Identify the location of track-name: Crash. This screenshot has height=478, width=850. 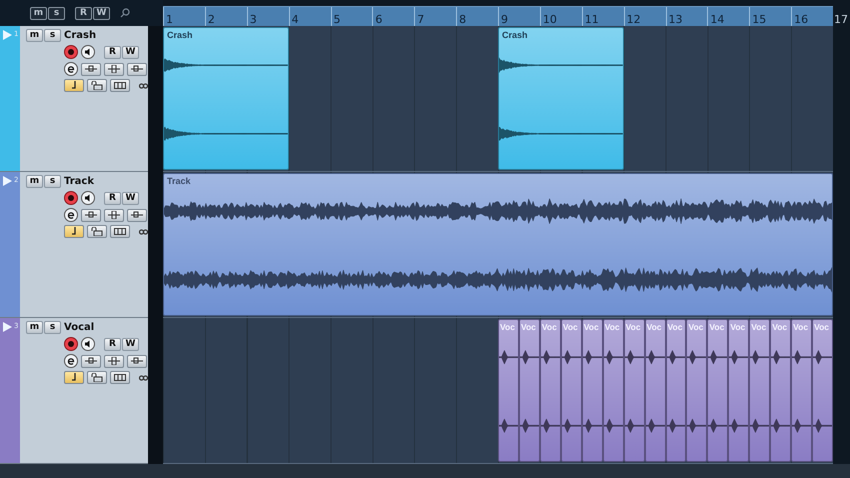
(80, 35).